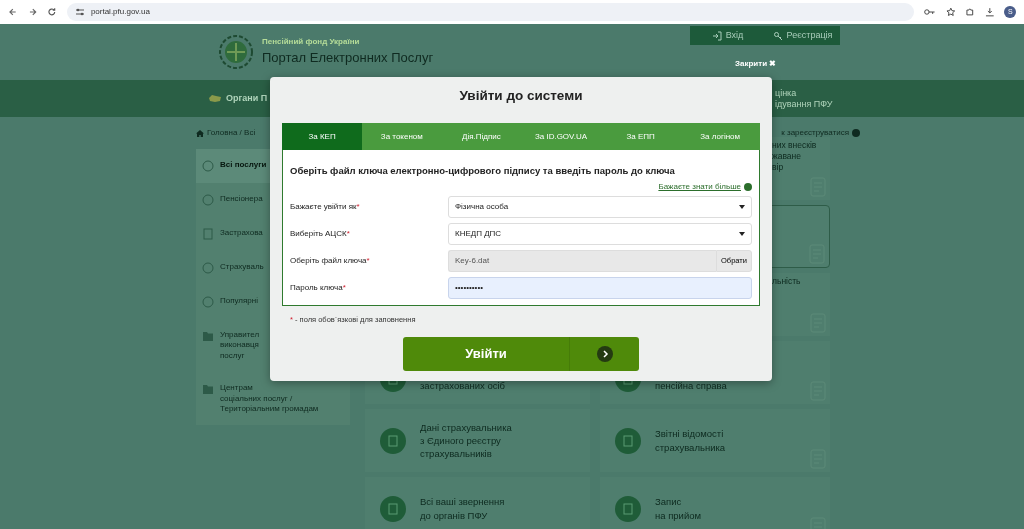 This screenshot has height=529, width=1024. What do you see at coordinates (231, 133) in the screenshot?
I see `breadcrumb-trail: Головна / Всі` at bounding box center [231, 133].